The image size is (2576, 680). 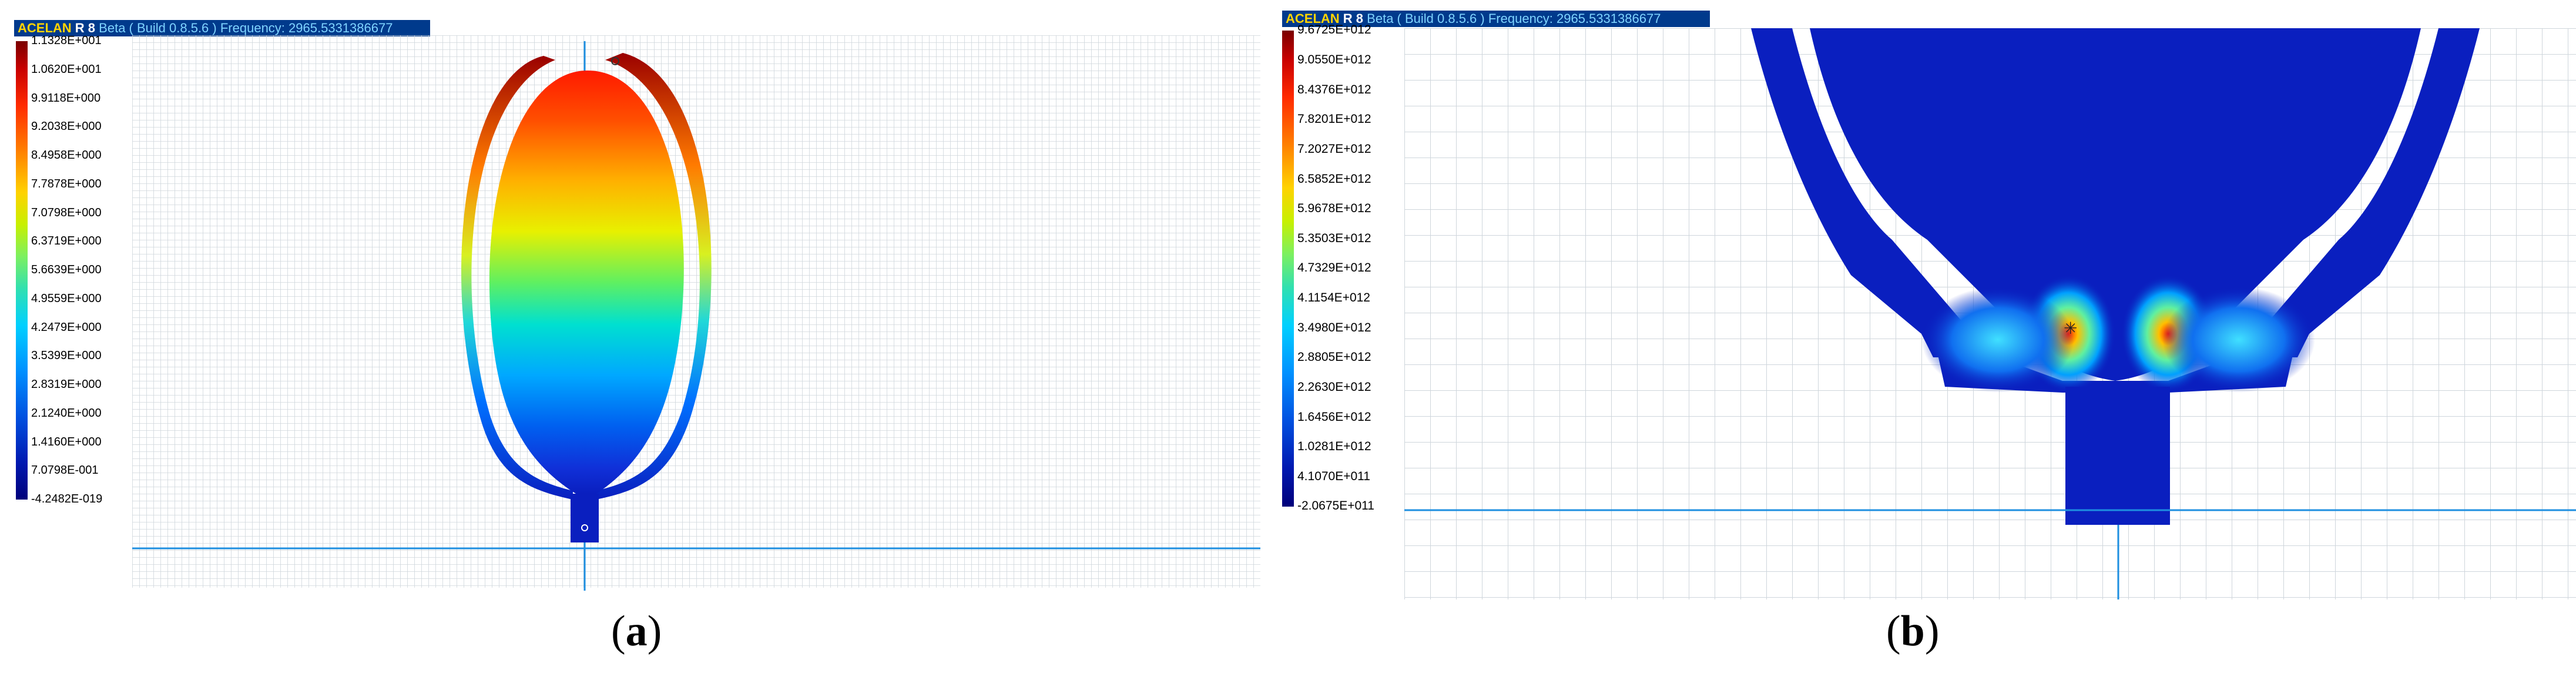 I want to click on legend-tick-label: 7.7878E+000, so click(x=66, y=183).